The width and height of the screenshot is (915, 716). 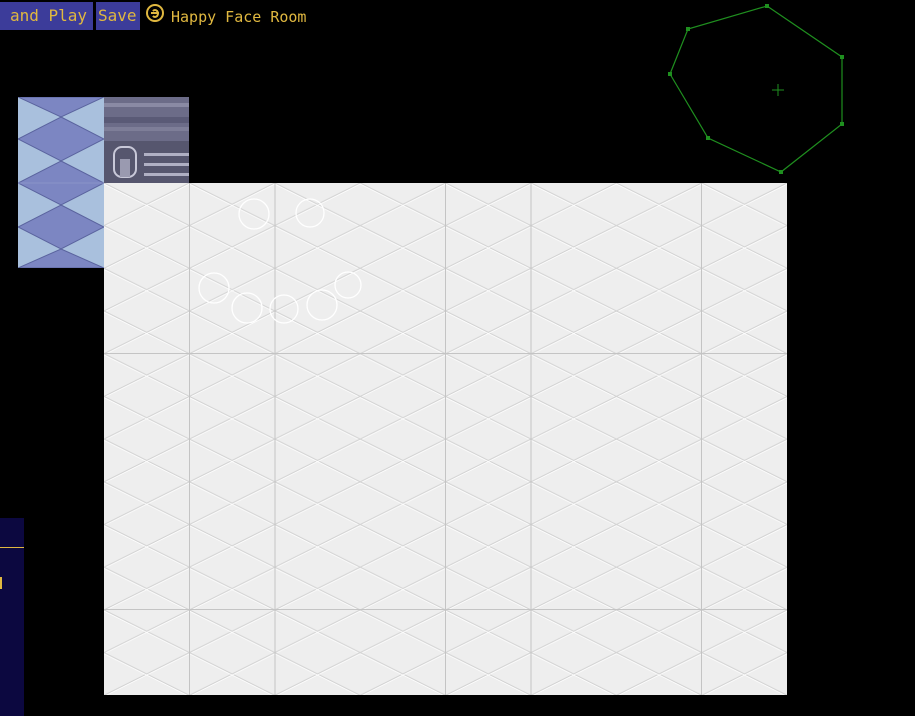 What do you see at coordinates (146, 140) in the screenshot?
I see `machine-tile` at bounding box center [146, 140].